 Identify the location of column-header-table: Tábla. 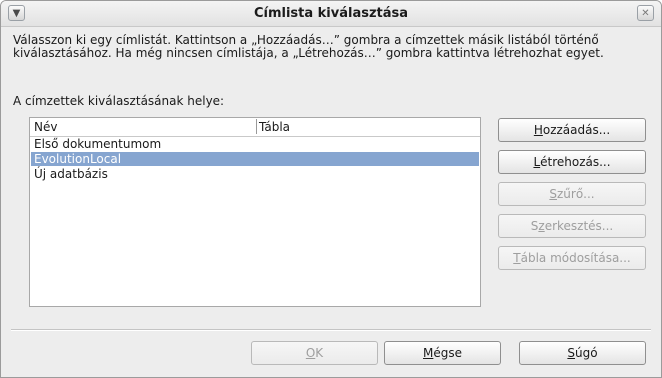
(274, 127).